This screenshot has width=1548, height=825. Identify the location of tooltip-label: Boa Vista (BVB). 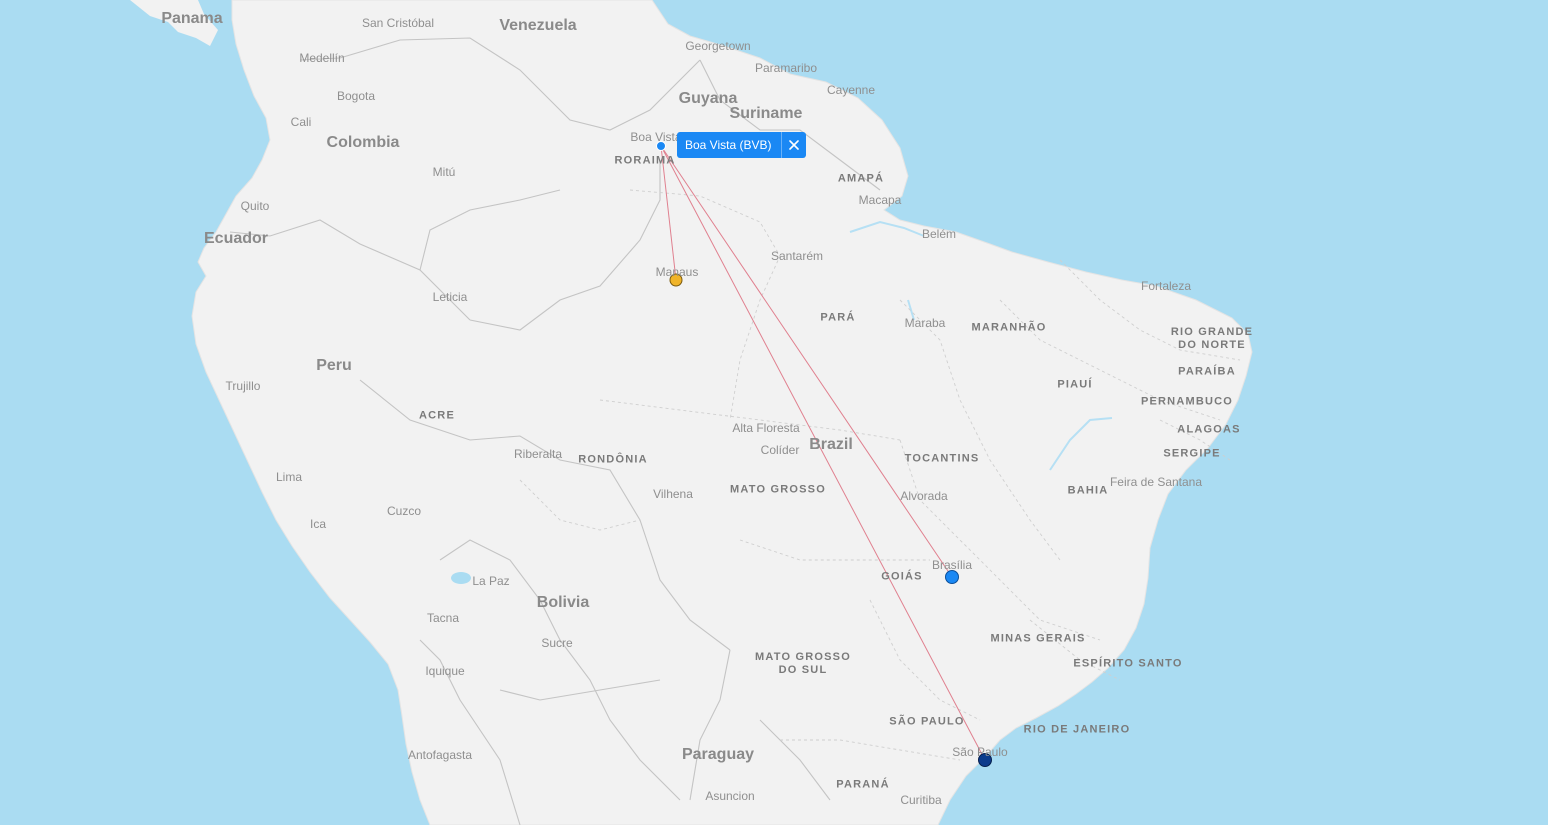
(728, 145).